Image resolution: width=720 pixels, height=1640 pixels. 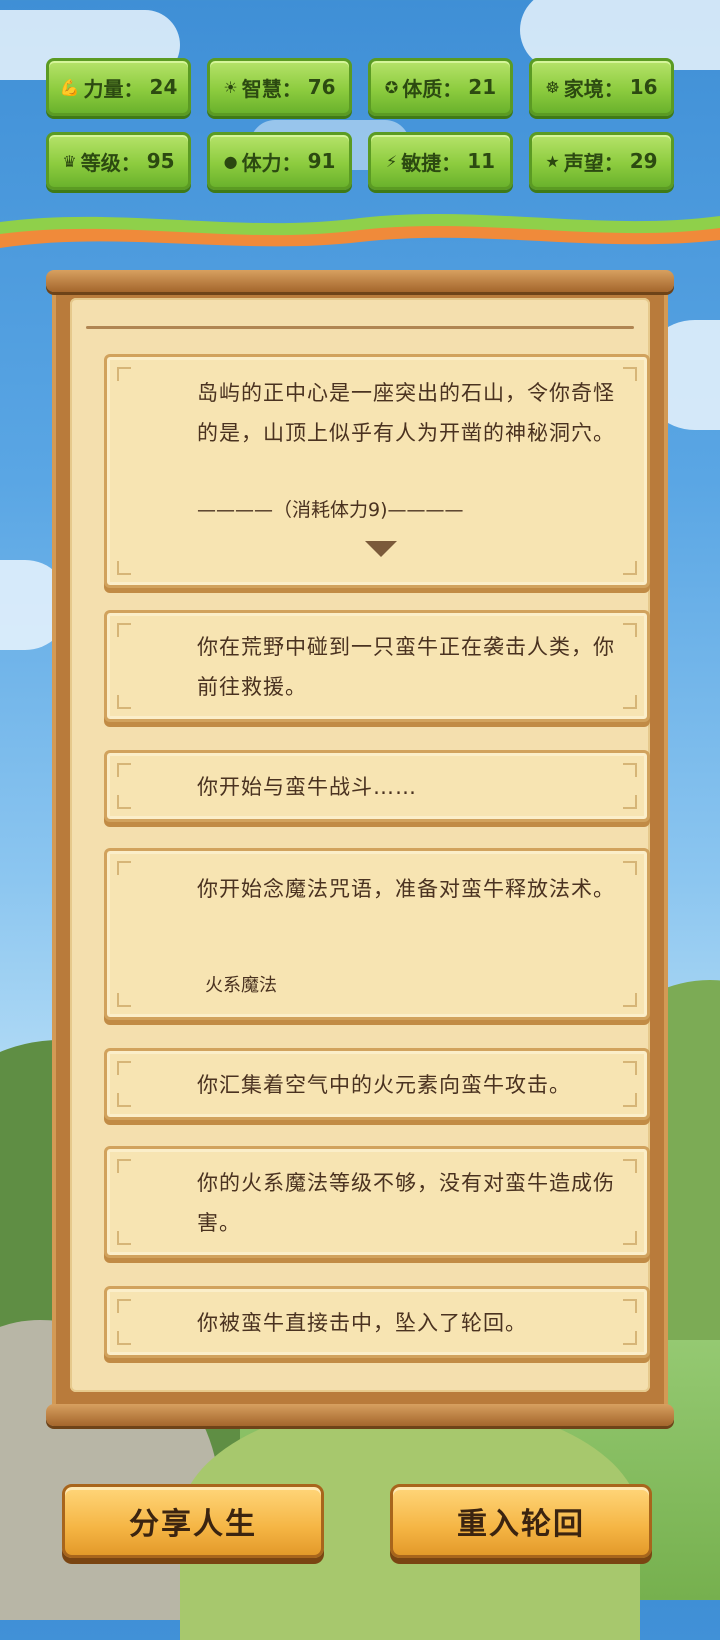 I want to click on stat-strength: 💪 力量： 24, so click(x=118, y=87).